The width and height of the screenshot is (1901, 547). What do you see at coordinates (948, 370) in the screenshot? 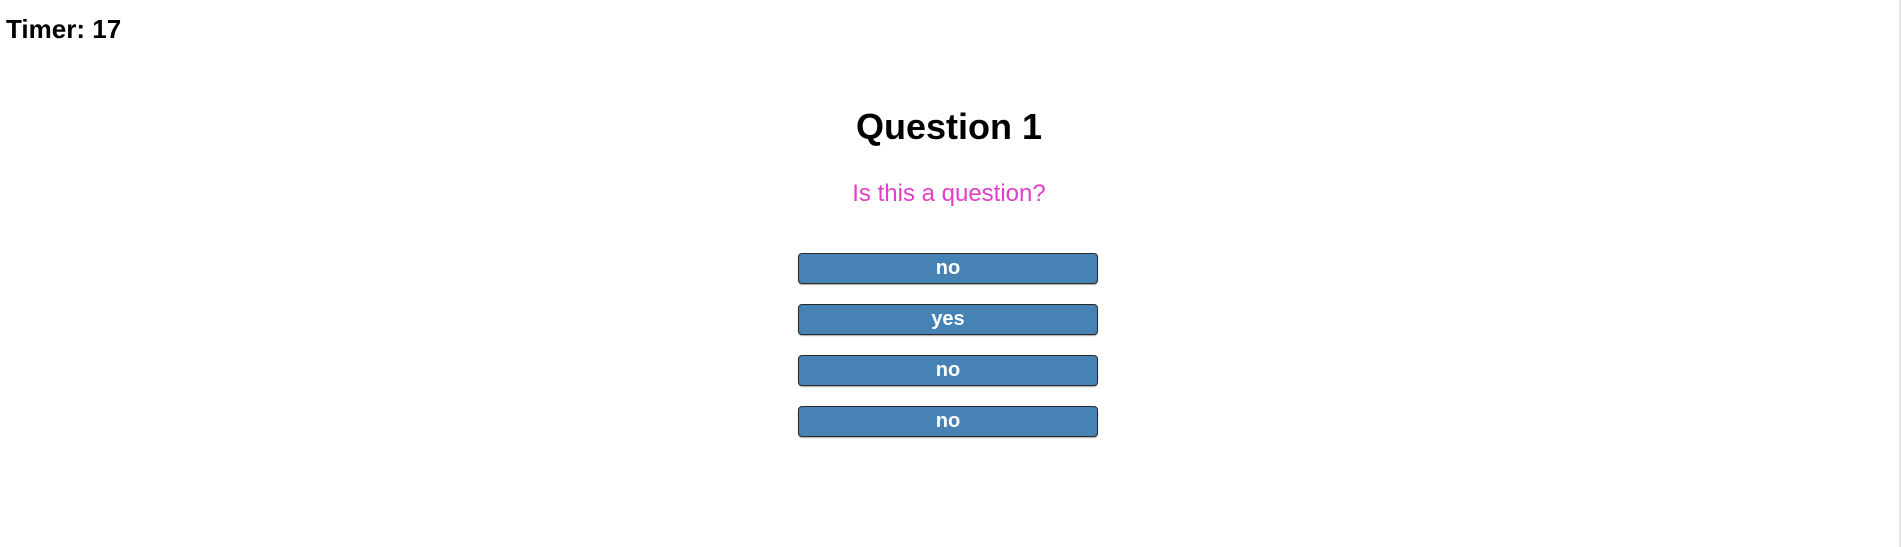
I see `answer-button-3: no` at bounding box center [948, 370].